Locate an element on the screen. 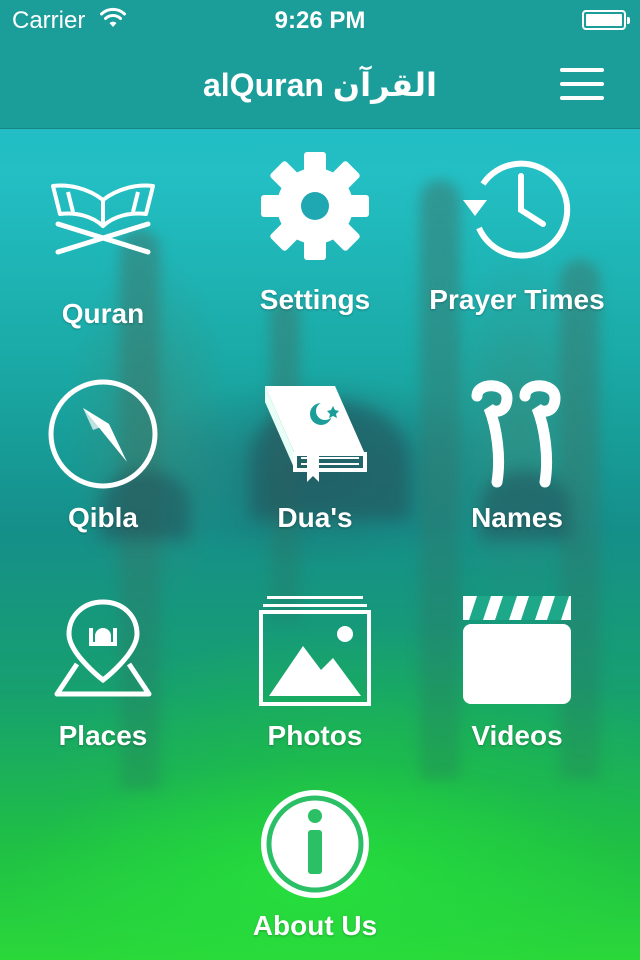 Image resolution: width=640 pixels, height=960 pixels. app-title: alQuran القرآن is located at coordinates (319, 85).